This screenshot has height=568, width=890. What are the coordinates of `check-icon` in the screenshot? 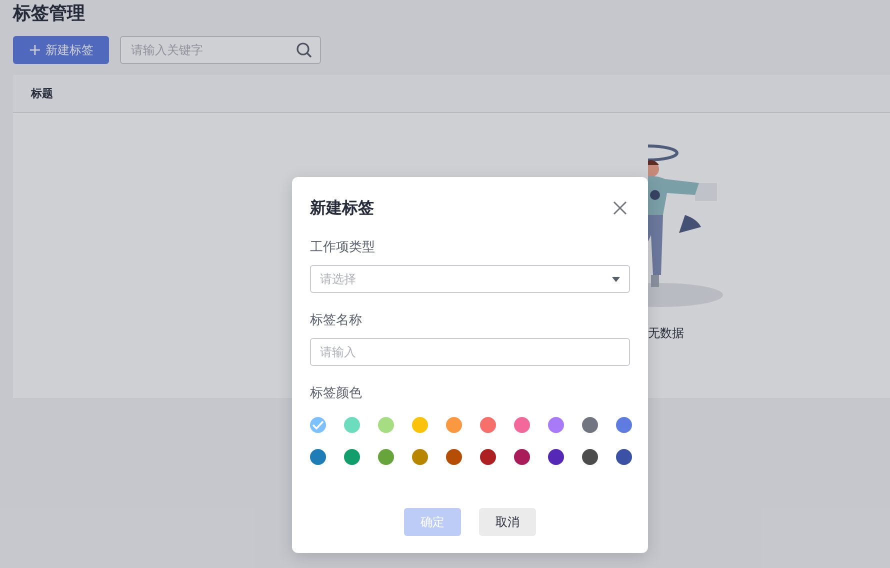 It's located at (318, 425).